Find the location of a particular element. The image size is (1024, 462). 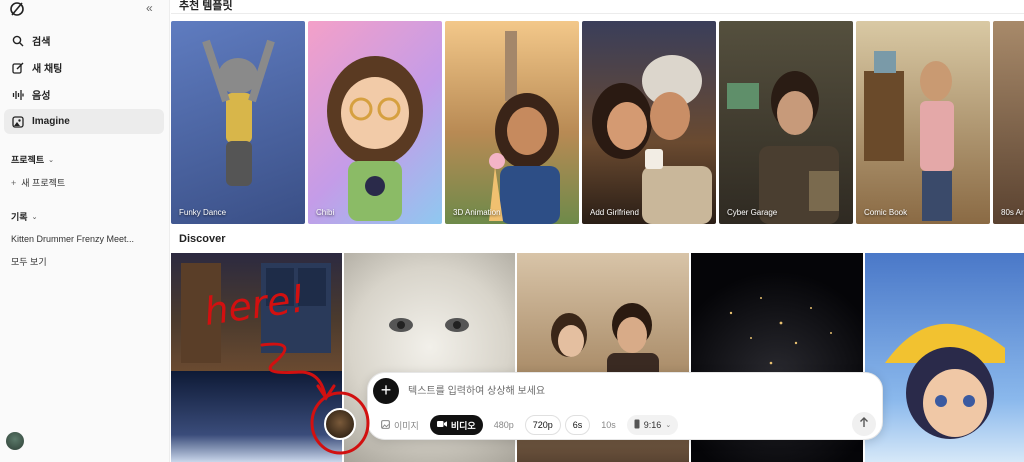

divider is located at coordinates (597, 13).